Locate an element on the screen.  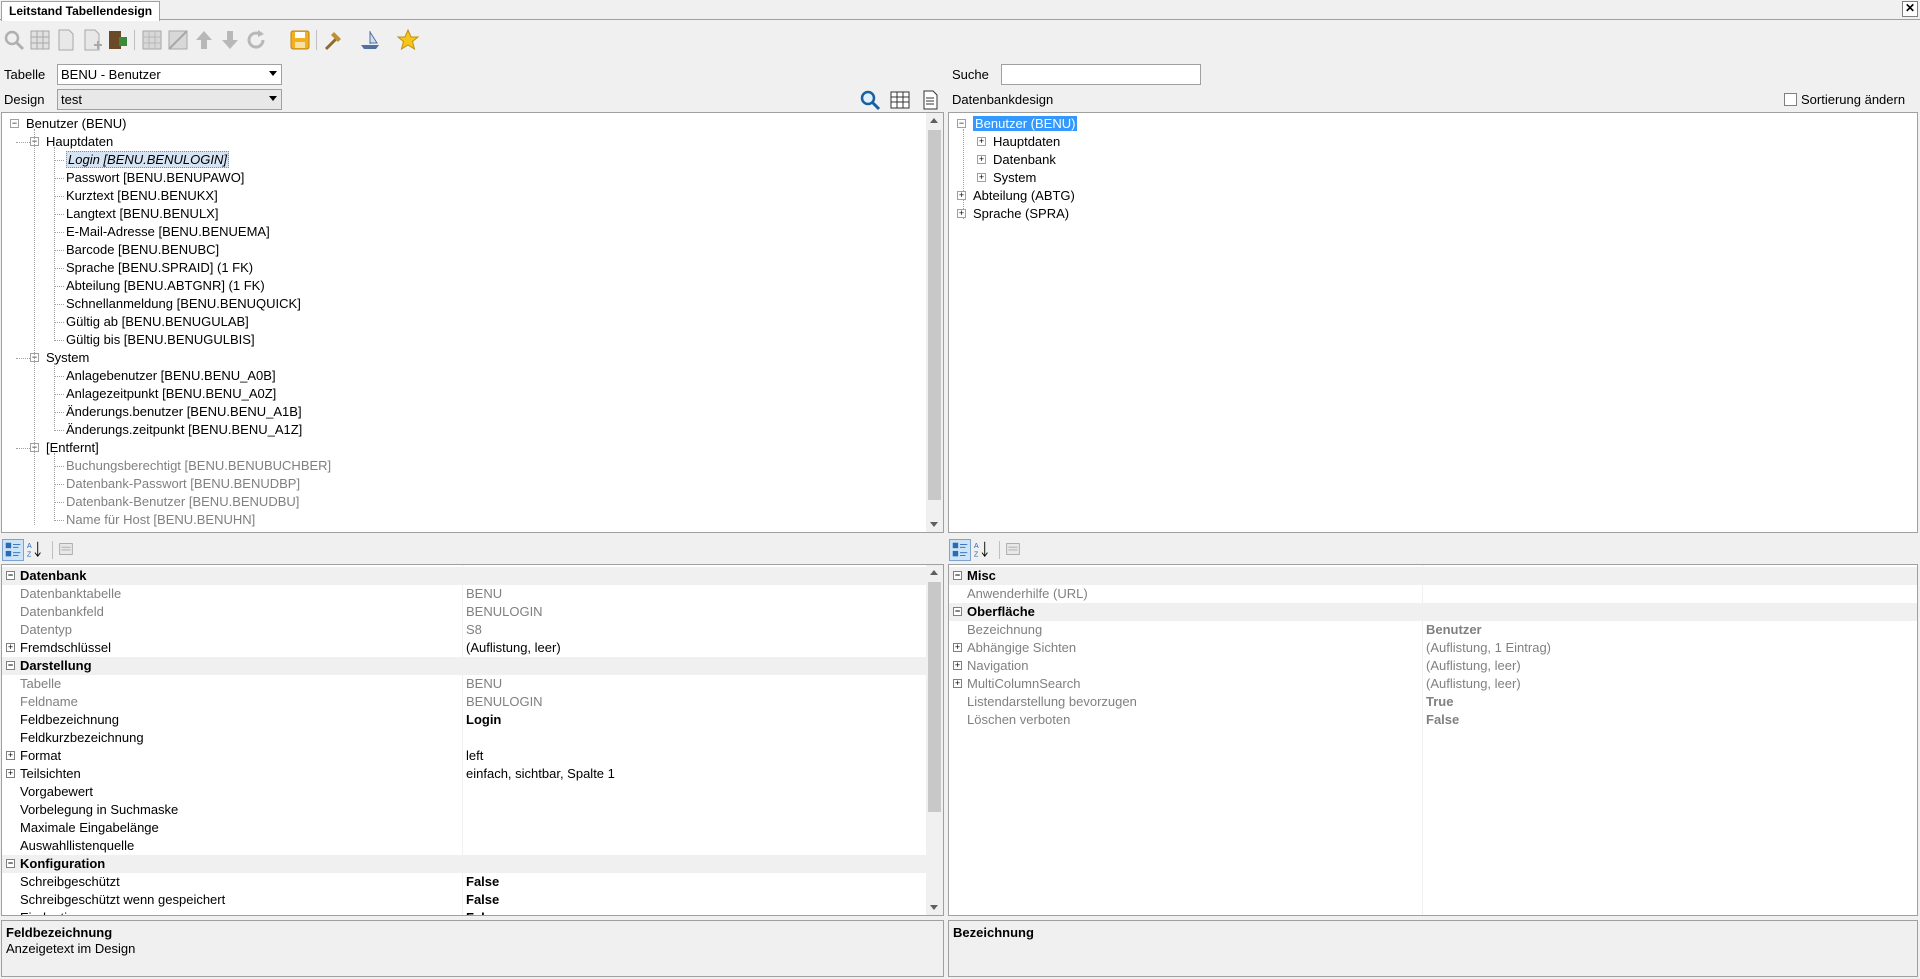
tree-node-field: Gültig bis [BENU.BENUGULBIS] is located at coordinates (160, 340).